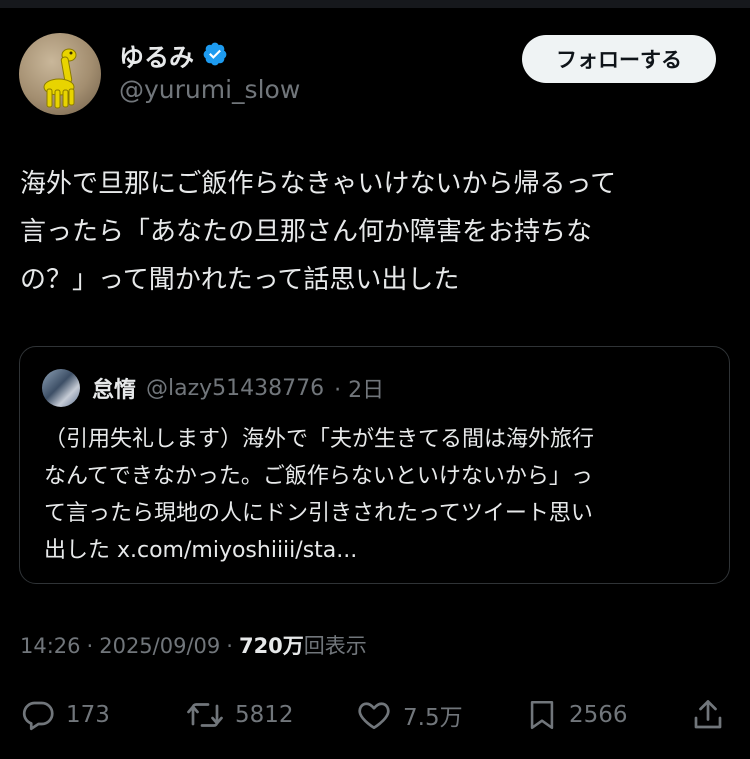 The image size is (750, 759). Describe the element at coordinates (319, 439) in the screenshot. I see `quote-text-line: （引用失礼します）海外で「夫が生きてる間は海外旅行` at that location.